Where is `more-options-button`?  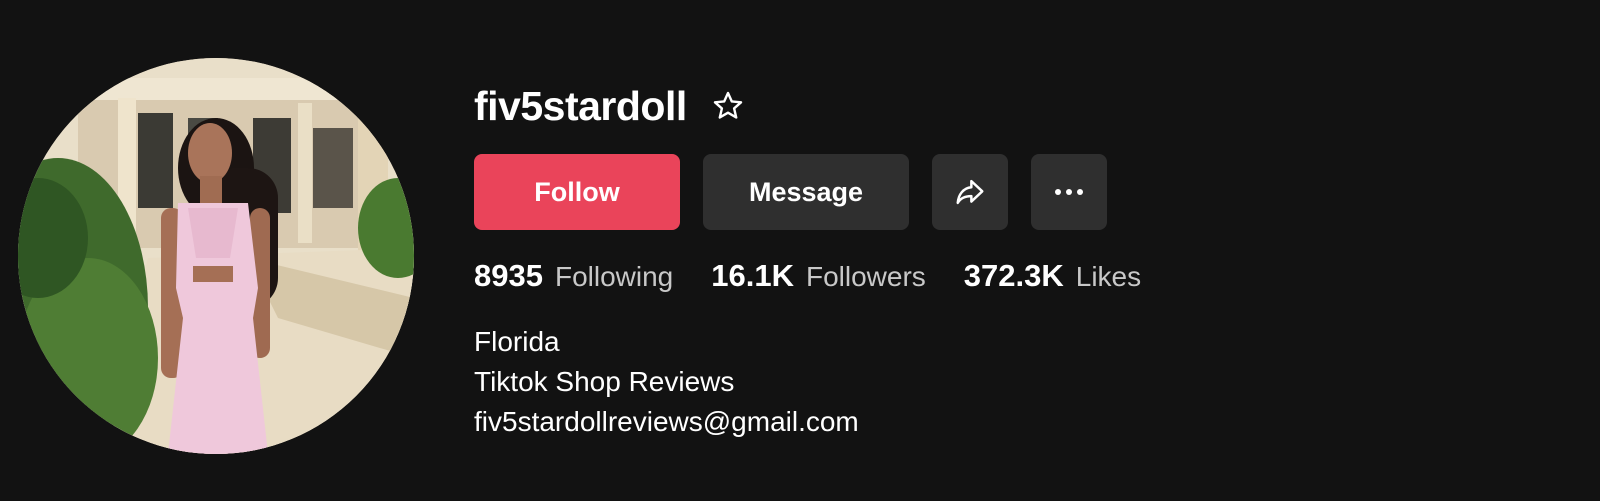
more-options-button is located at coordinates (1069, 192).